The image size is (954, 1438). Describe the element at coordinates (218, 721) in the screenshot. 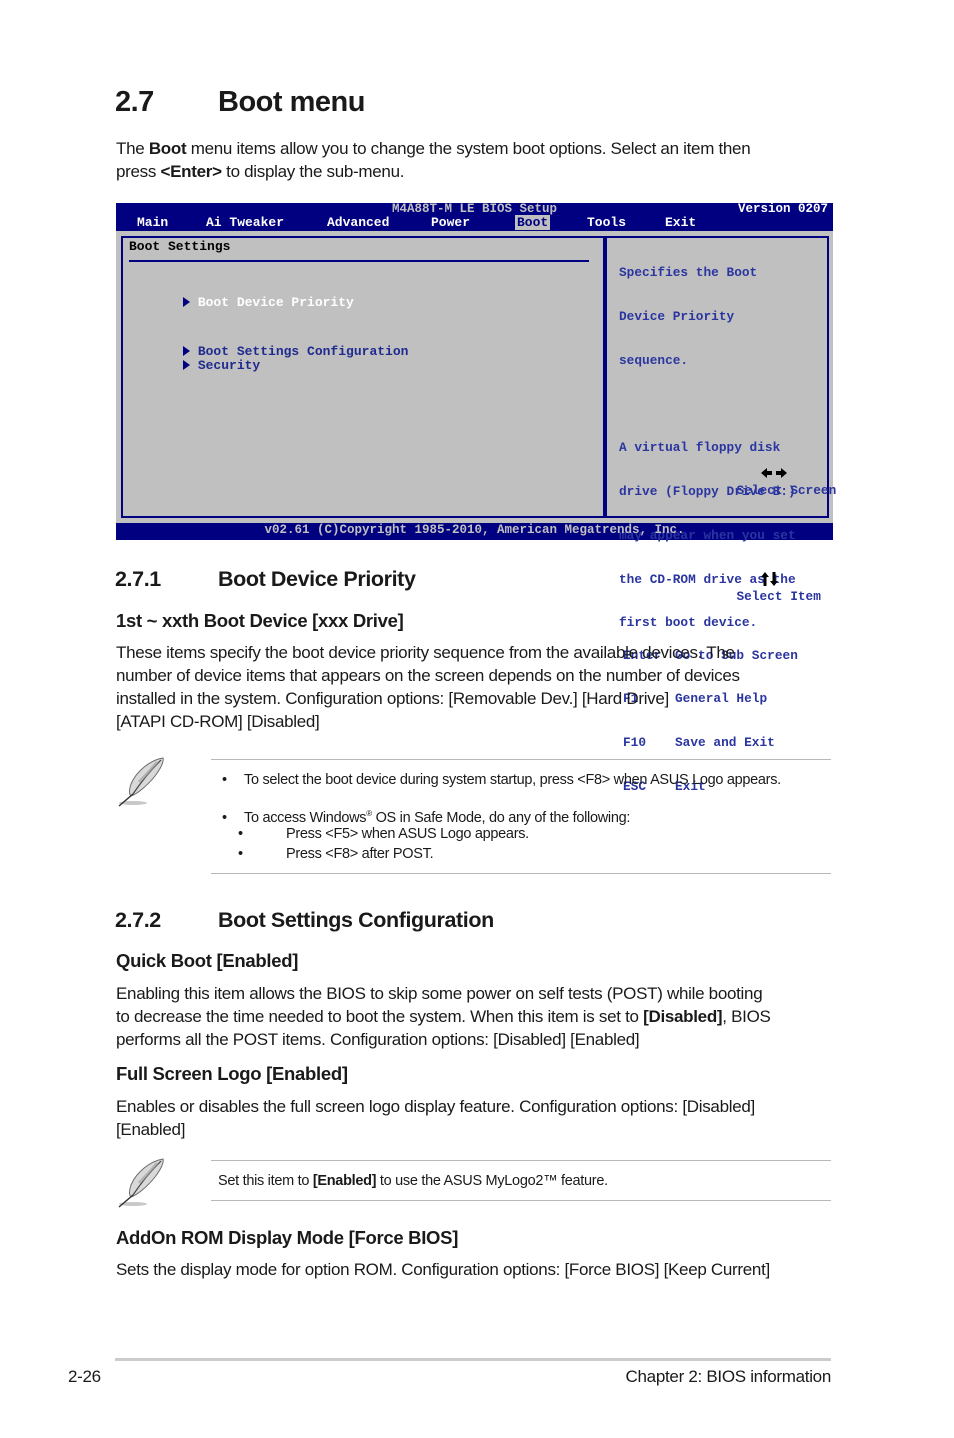

I see `paragraph-line: [ATAPI CD-ROM] [Disabled]` at that location.